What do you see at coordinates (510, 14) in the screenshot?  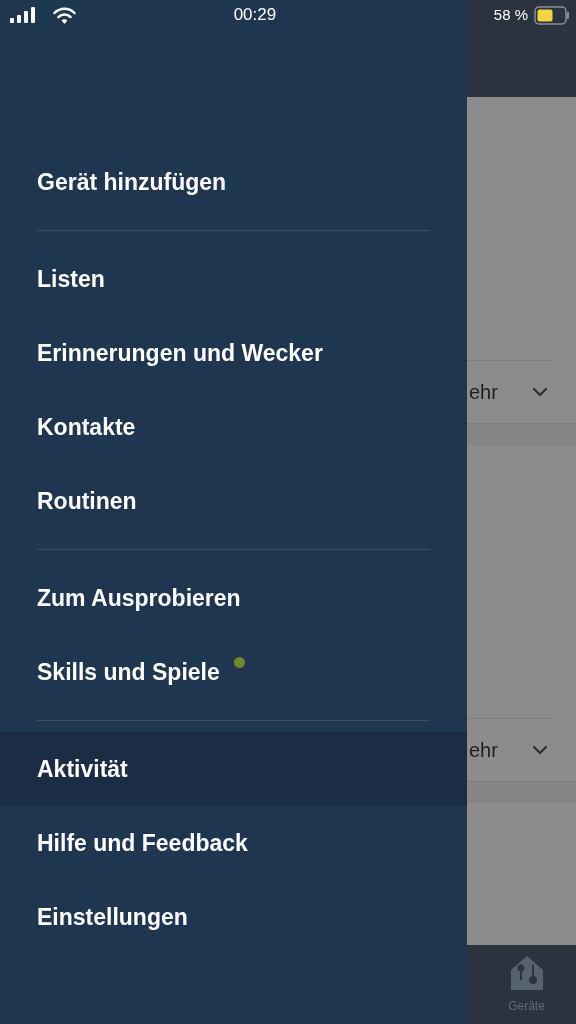 I see `battery-percentage: 58 %` at bounding box center [510, 14].